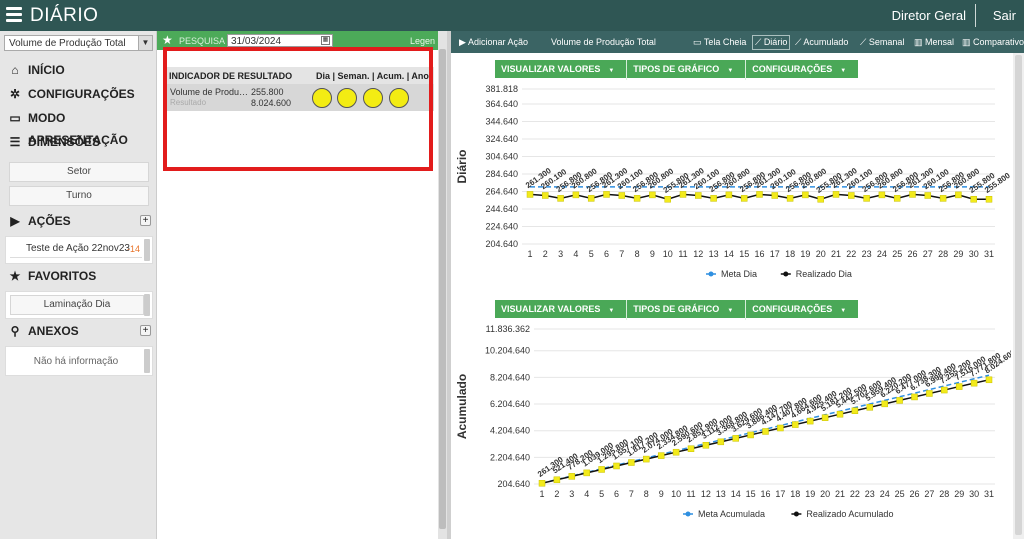  I want to click on middle-scrollbar, so click(442, 285).